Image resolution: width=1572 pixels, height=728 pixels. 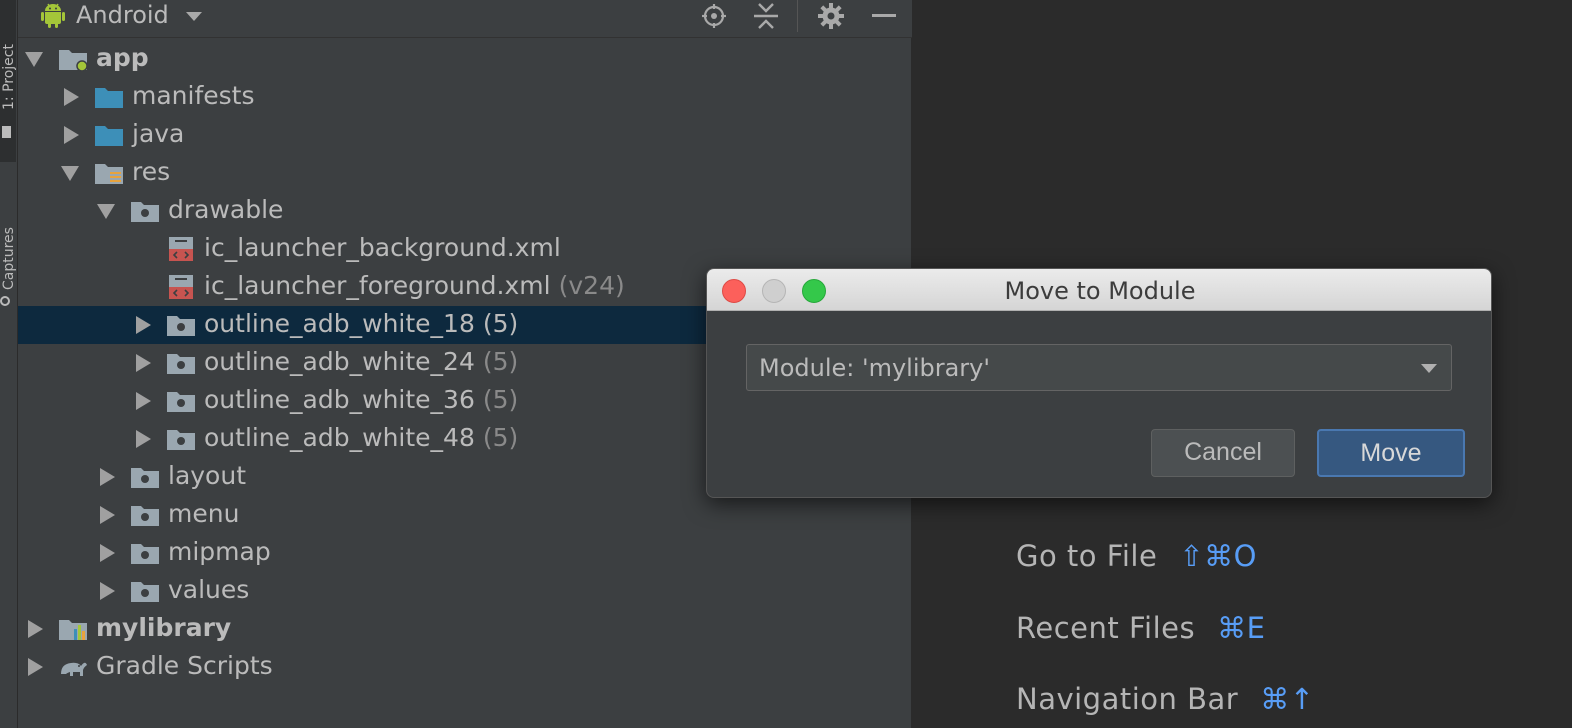 I want to click on library-module-icon, so click(x=73, y=629).